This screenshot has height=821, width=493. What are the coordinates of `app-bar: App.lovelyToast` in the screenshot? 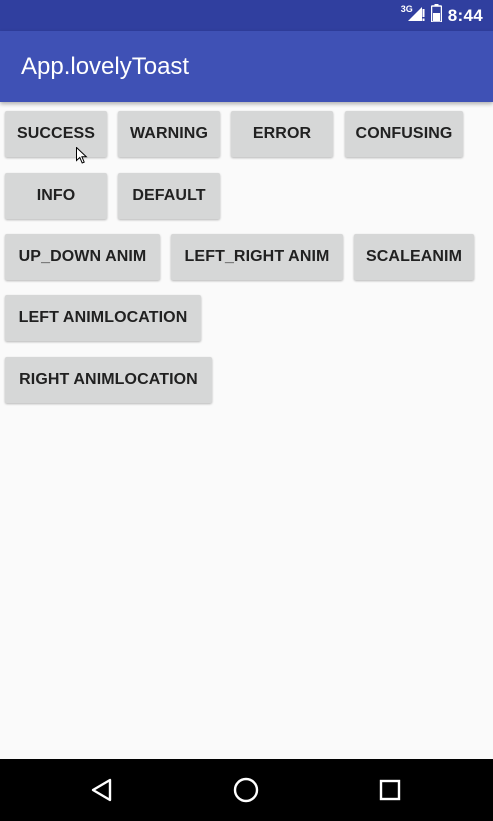 It's located at (246, 66).